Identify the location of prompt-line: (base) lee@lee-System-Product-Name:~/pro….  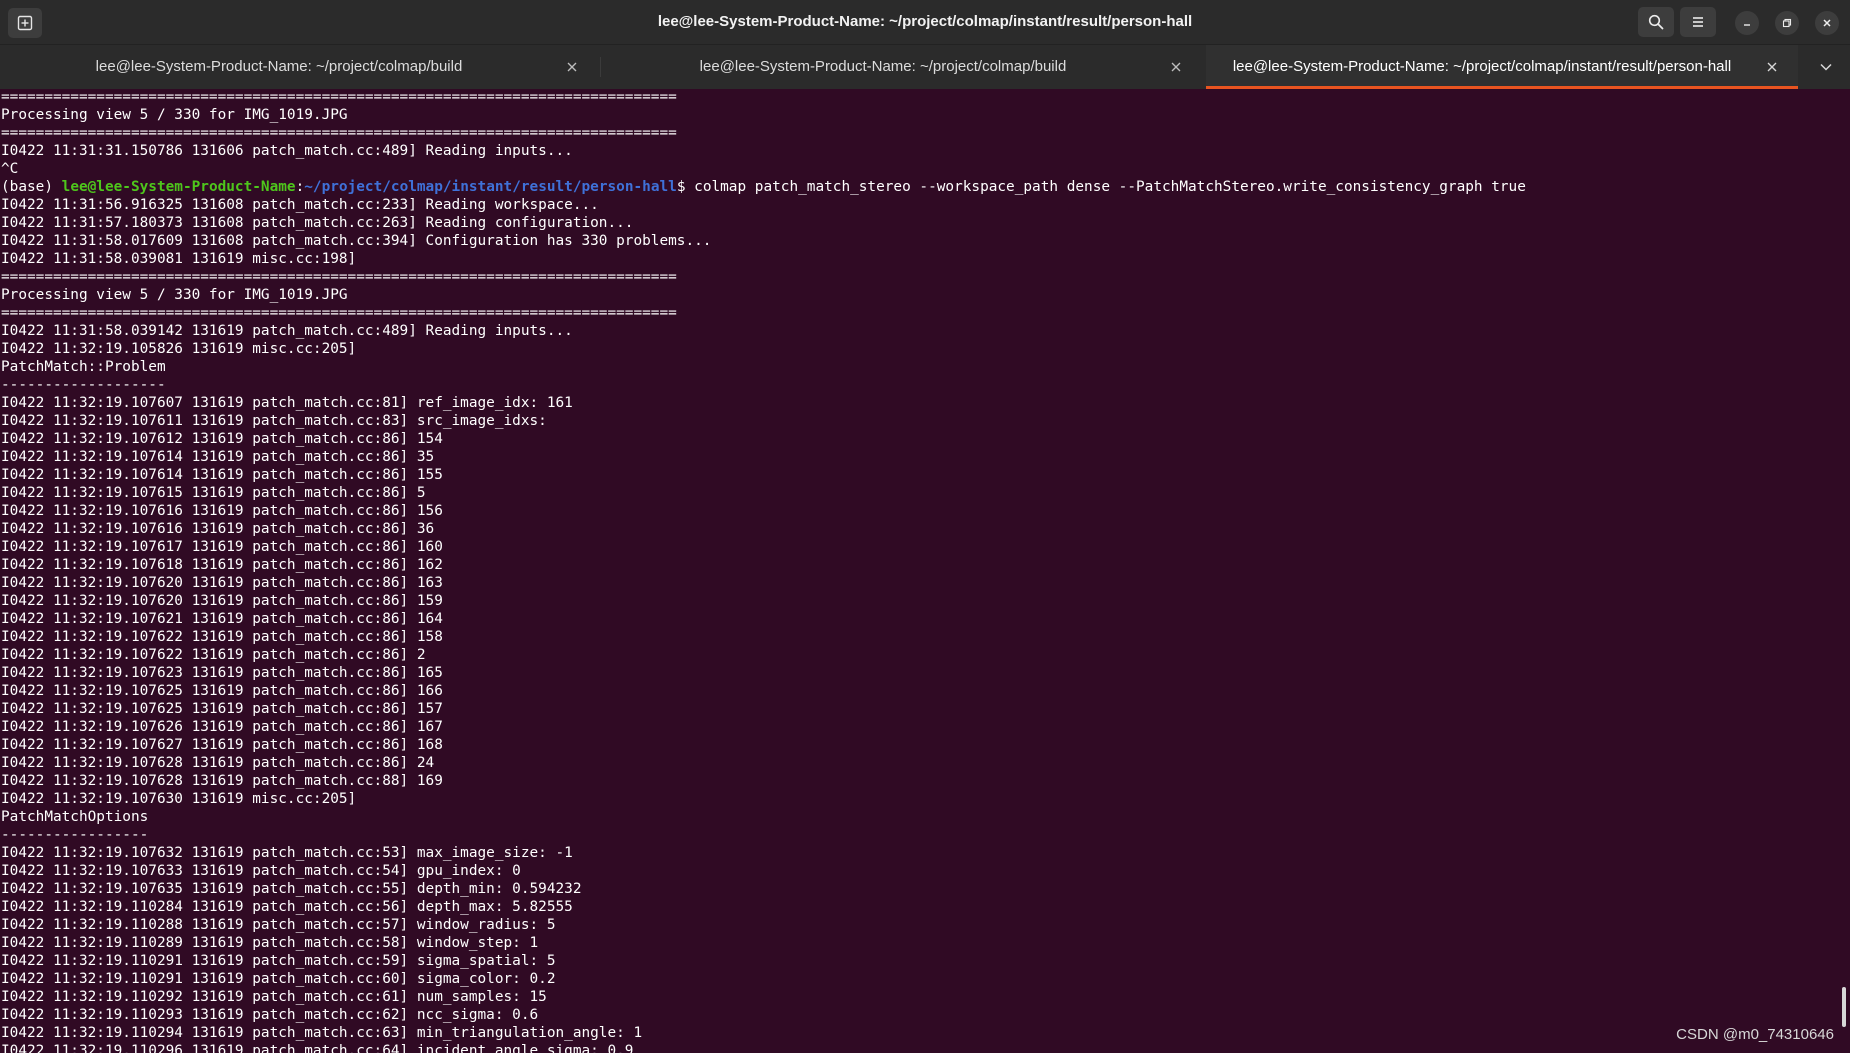
(918, 187).